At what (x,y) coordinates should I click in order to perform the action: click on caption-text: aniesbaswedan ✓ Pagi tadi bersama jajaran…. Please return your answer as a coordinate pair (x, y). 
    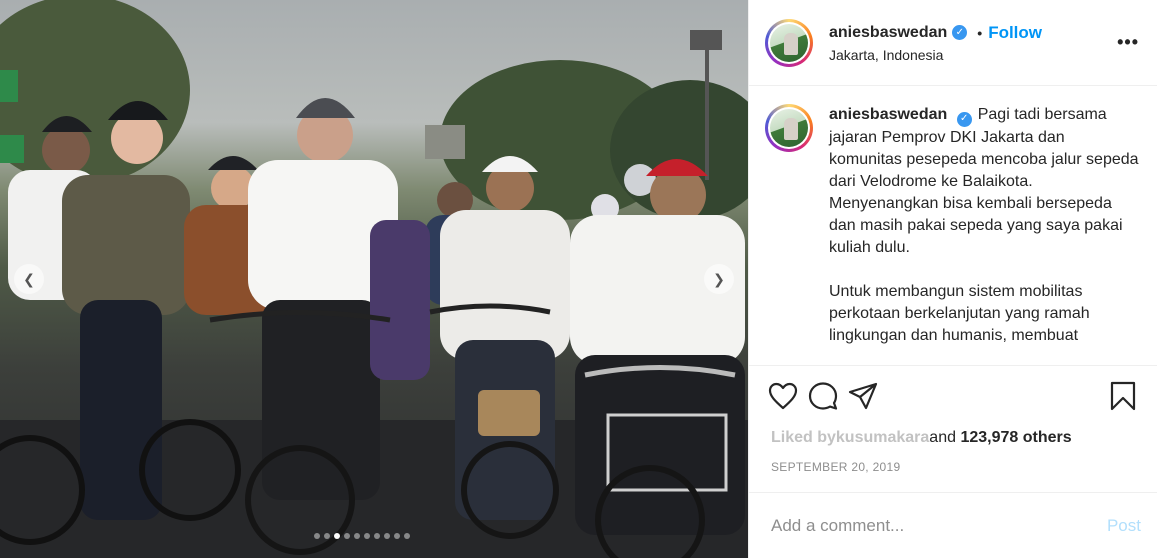
    Looking at the image, I should click on (985, 234).